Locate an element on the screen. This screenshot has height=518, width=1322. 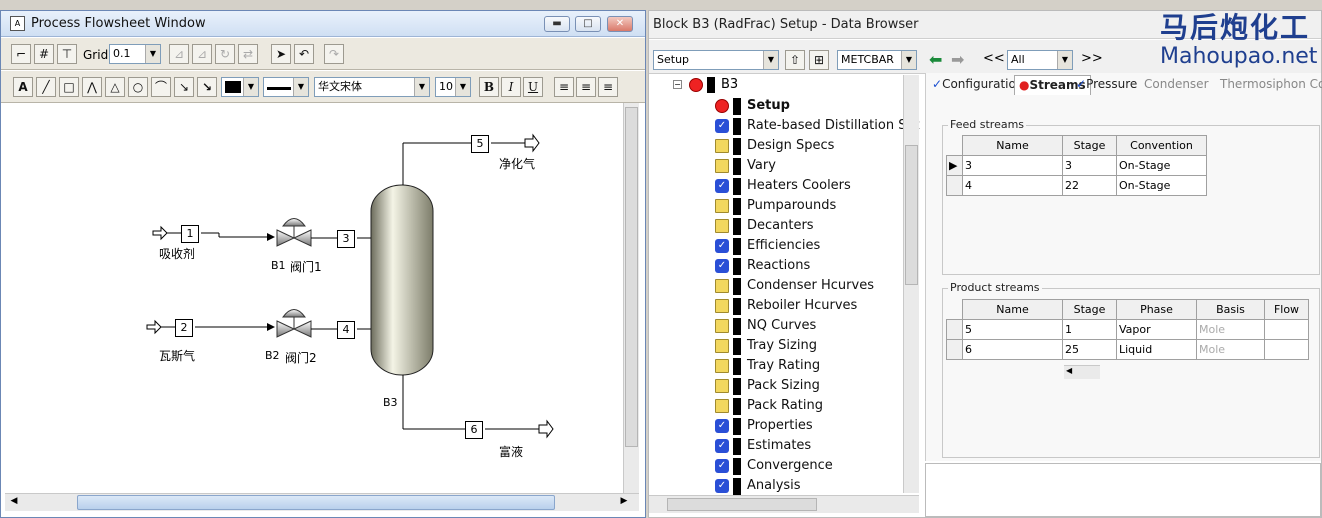
close-button: ✕ is located at coordinates (620, 24).